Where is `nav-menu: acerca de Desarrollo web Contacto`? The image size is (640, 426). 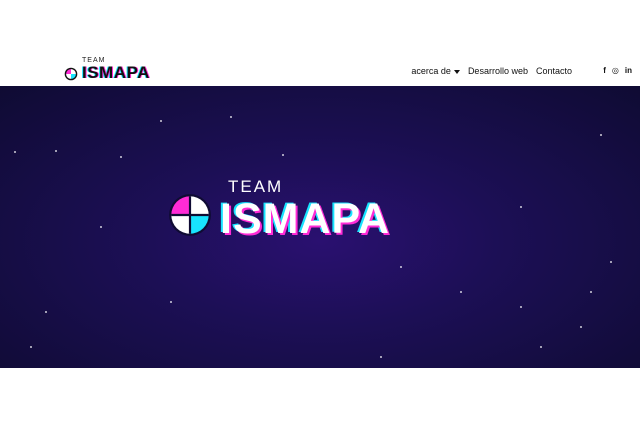
nav-menu: acerca de Desarrollo web Contacto is located at coordinates (491, 71).